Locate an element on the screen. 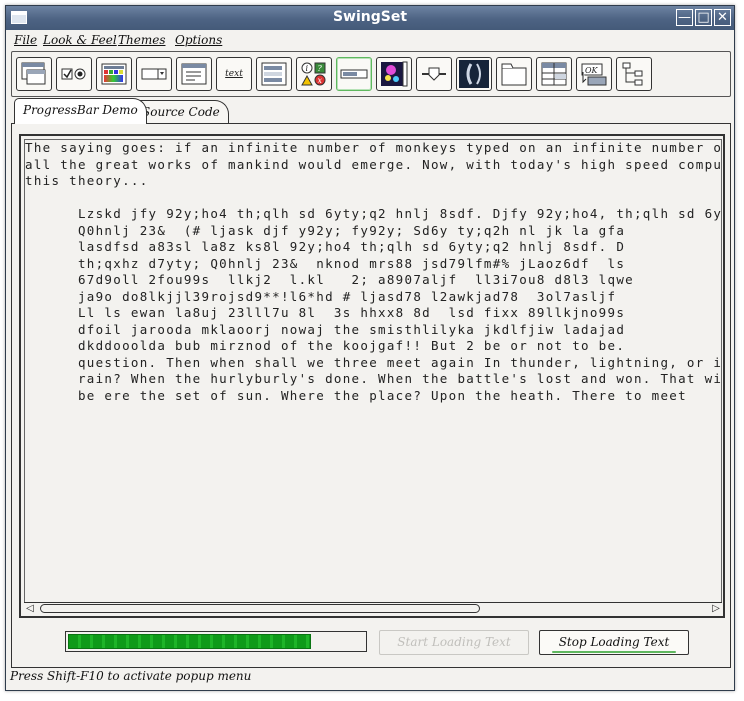 Image resolution: width=744 pixels, height=701 pixels. maximize-button: □ is located at coordinates (703, 17).